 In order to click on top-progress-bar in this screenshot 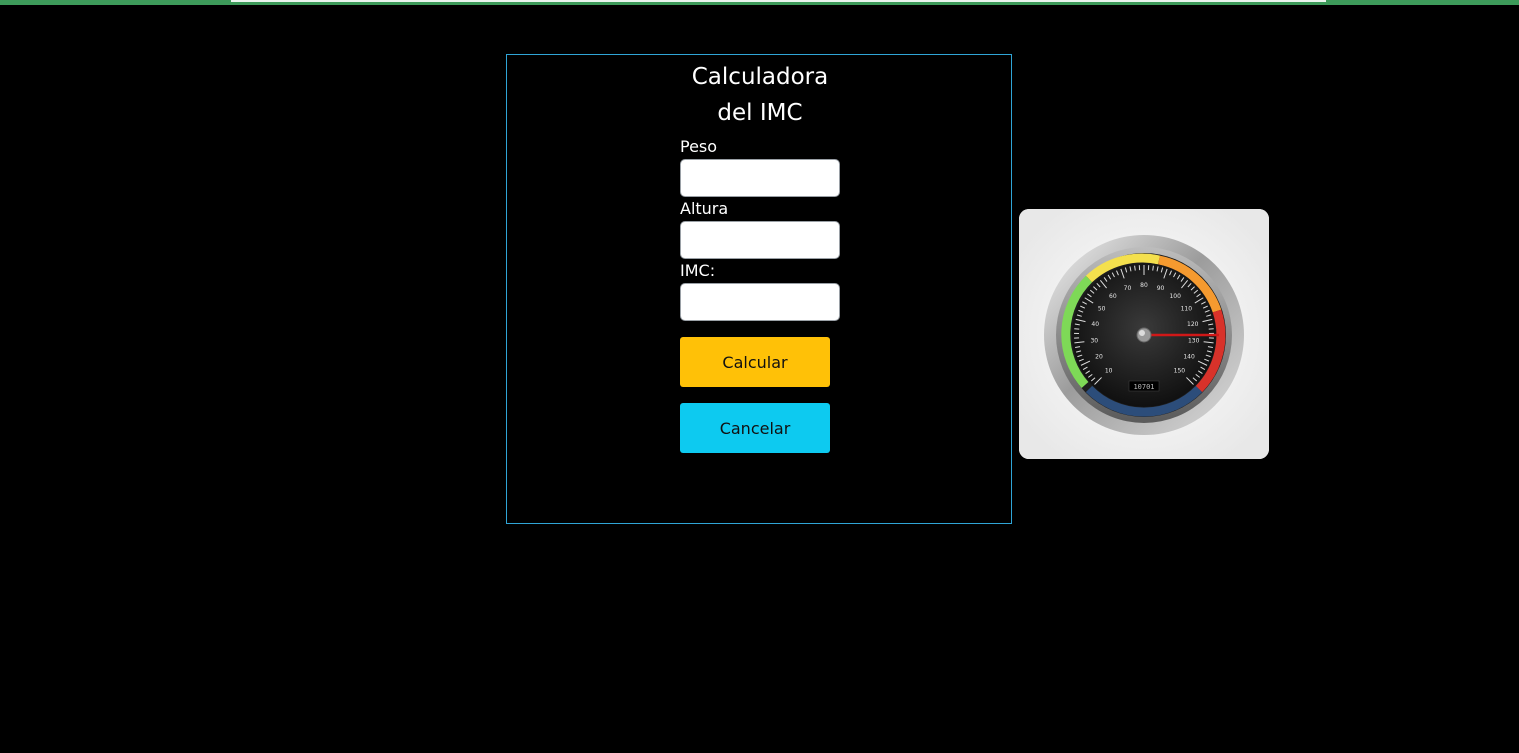, I will do `click(759, 2)`.